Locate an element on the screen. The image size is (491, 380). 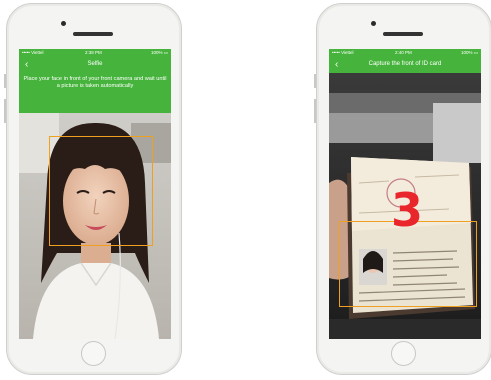
nav-bar: ‹ Capture the front of ID card is located at coordinates (405, 65).